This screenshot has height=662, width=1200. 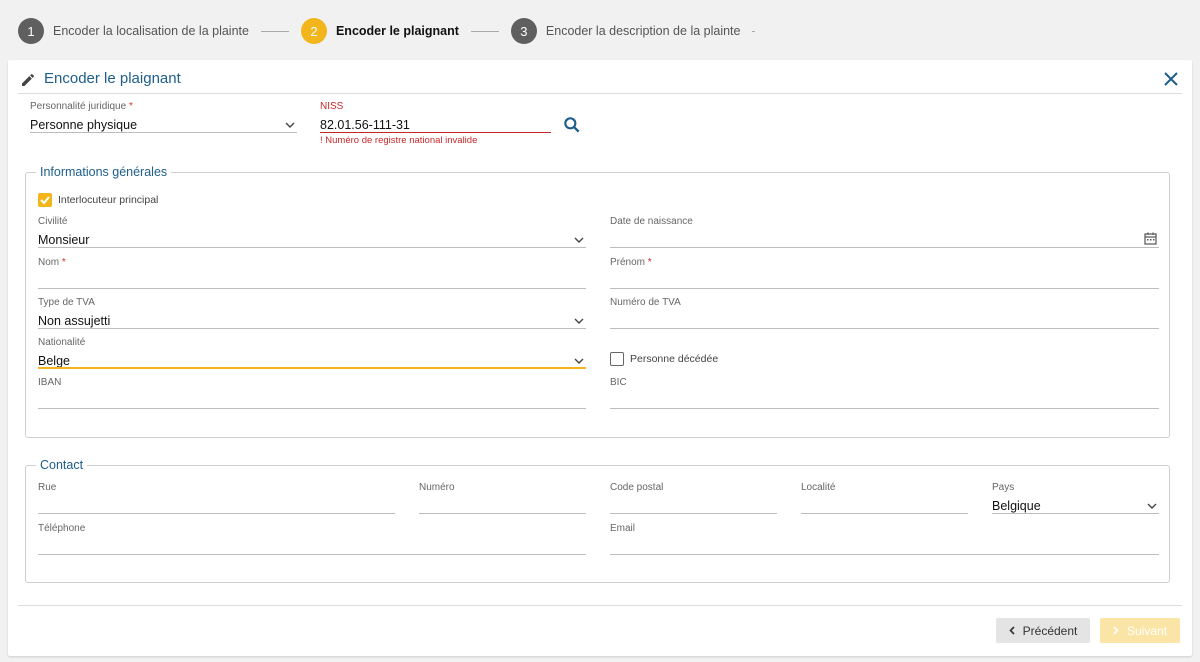 What do you see at coordinates (53, 221) in the screenshot?
I see `civilite-label: Civilité` at bounding box center [53, 221].